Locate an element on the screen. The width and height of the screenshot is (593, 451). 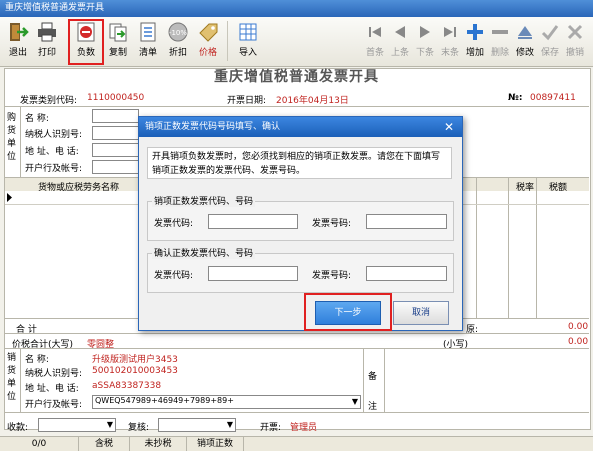
seller-name-value: 升级版测试用户3453 is located at coordinates (135, 360).